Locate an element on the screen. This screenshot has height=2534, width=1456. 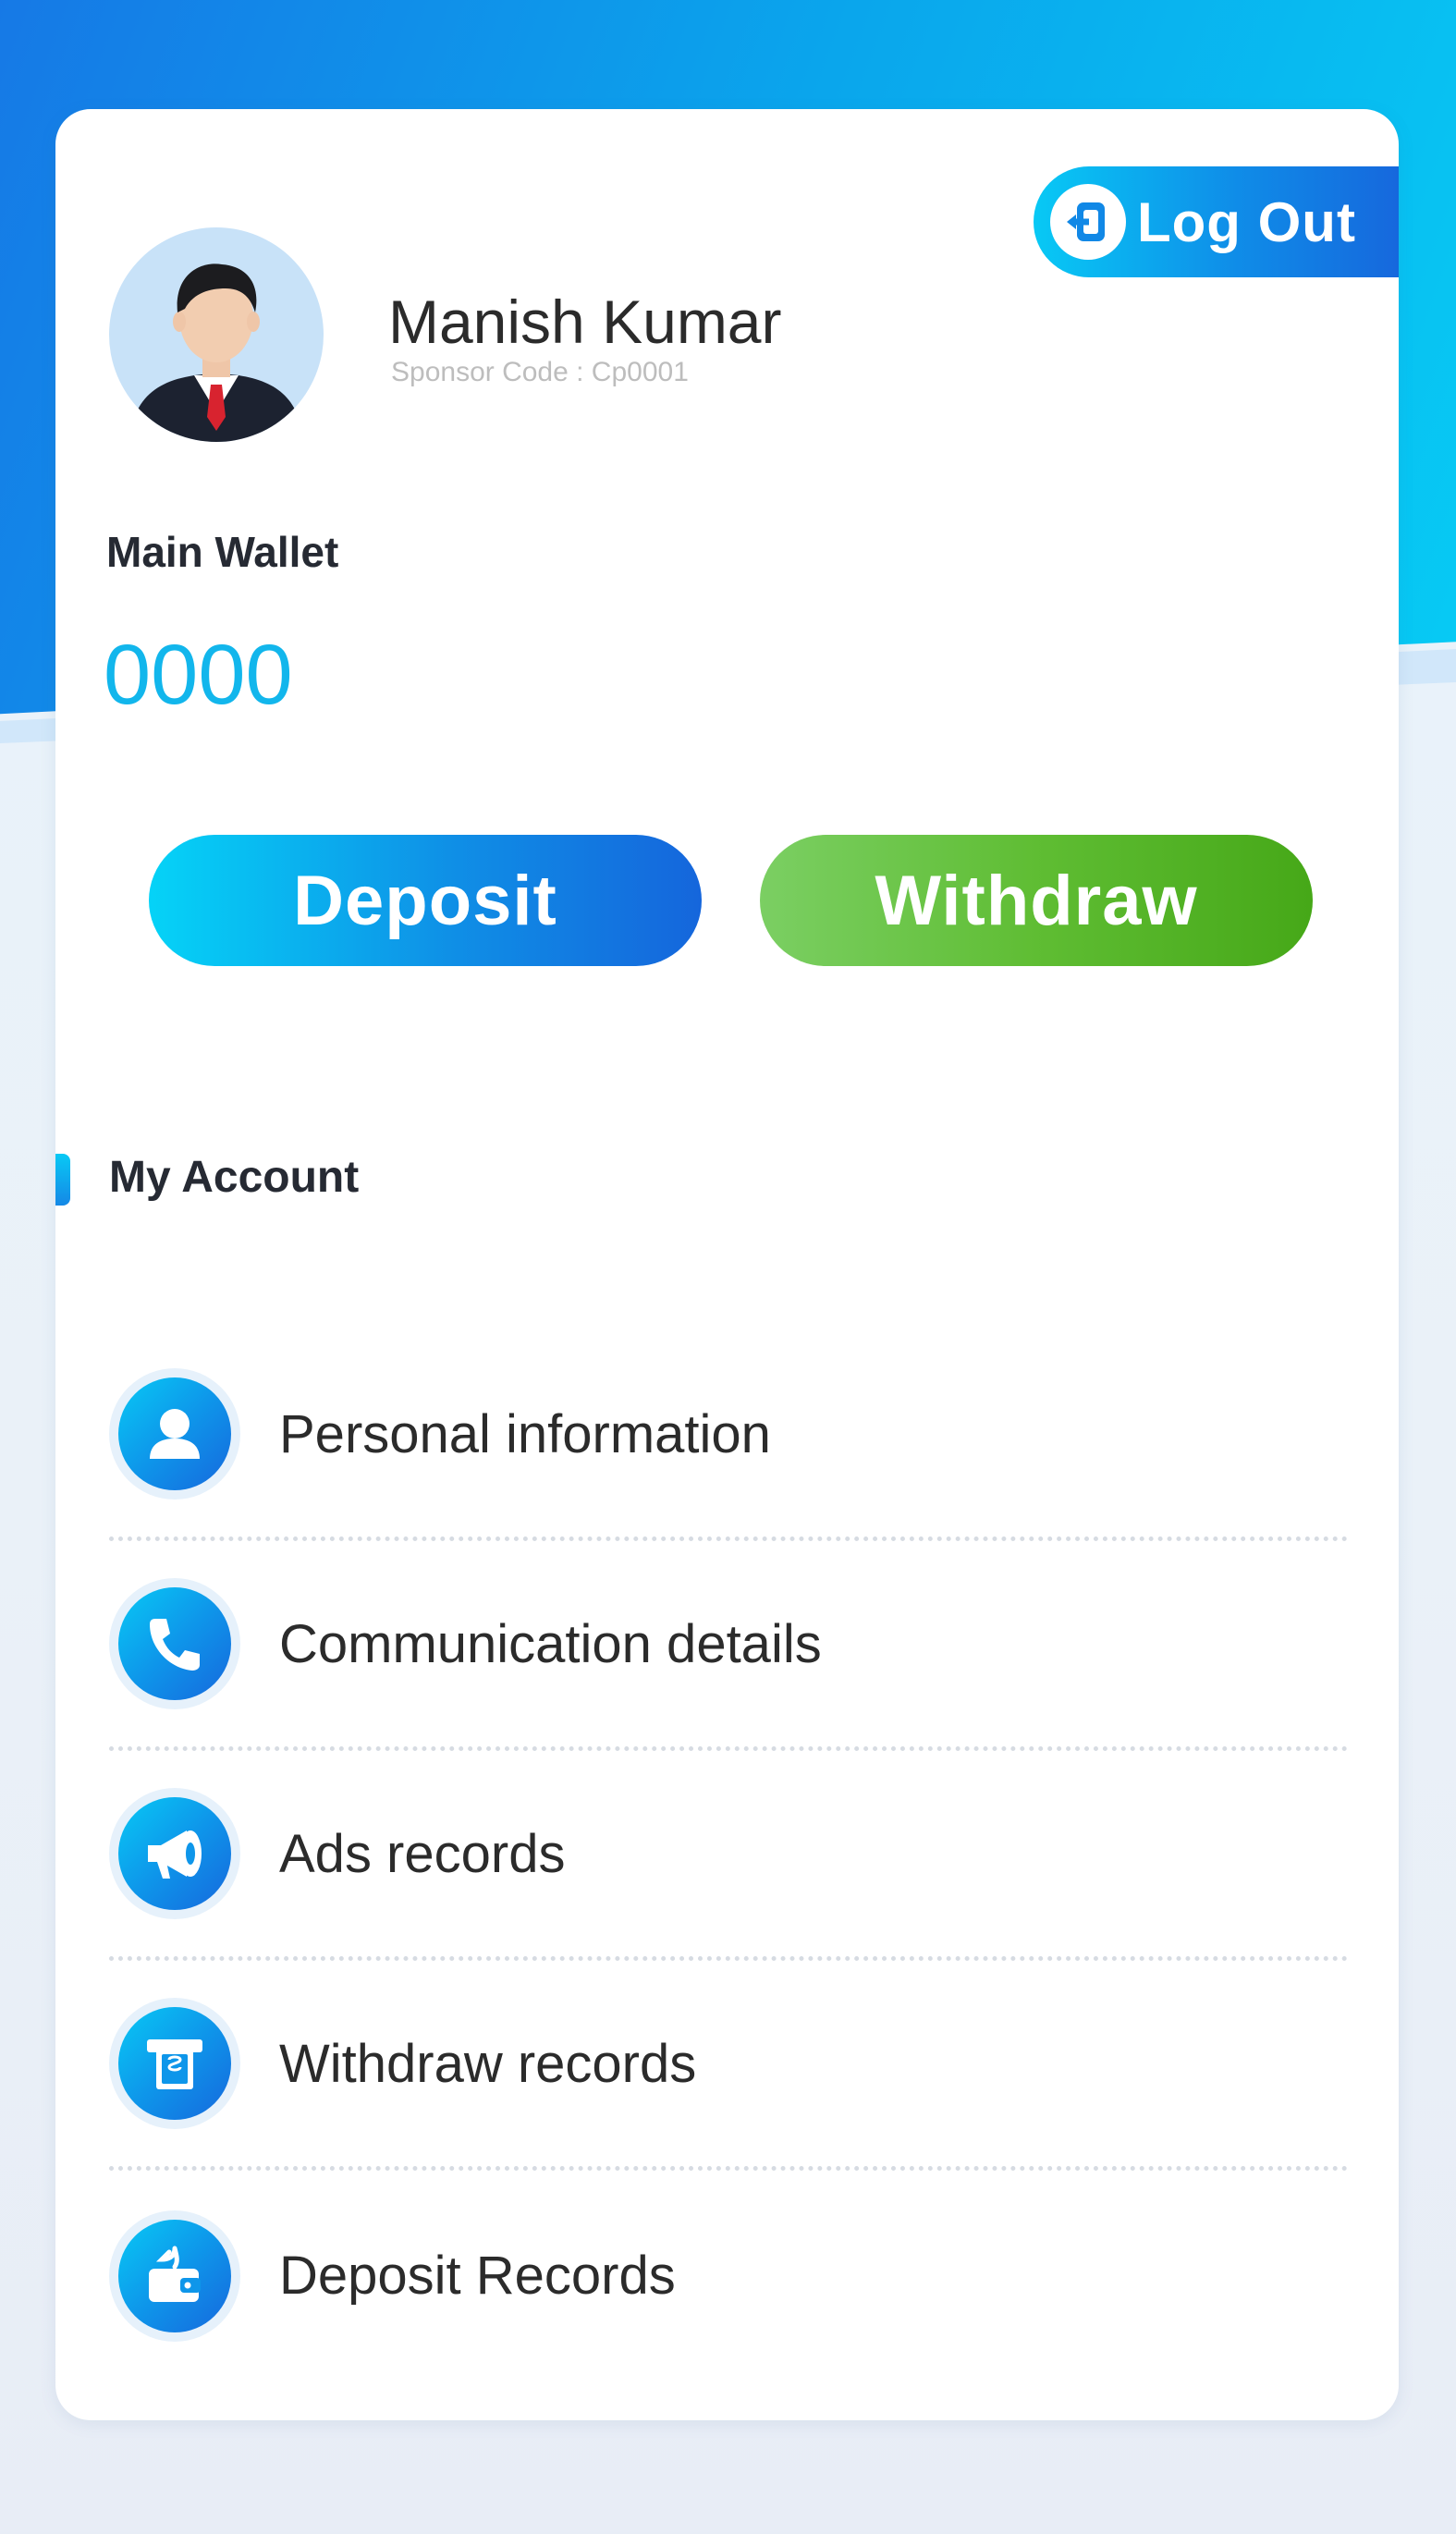
wallet-label: Main Wallet is located at coordinates (222, 552).